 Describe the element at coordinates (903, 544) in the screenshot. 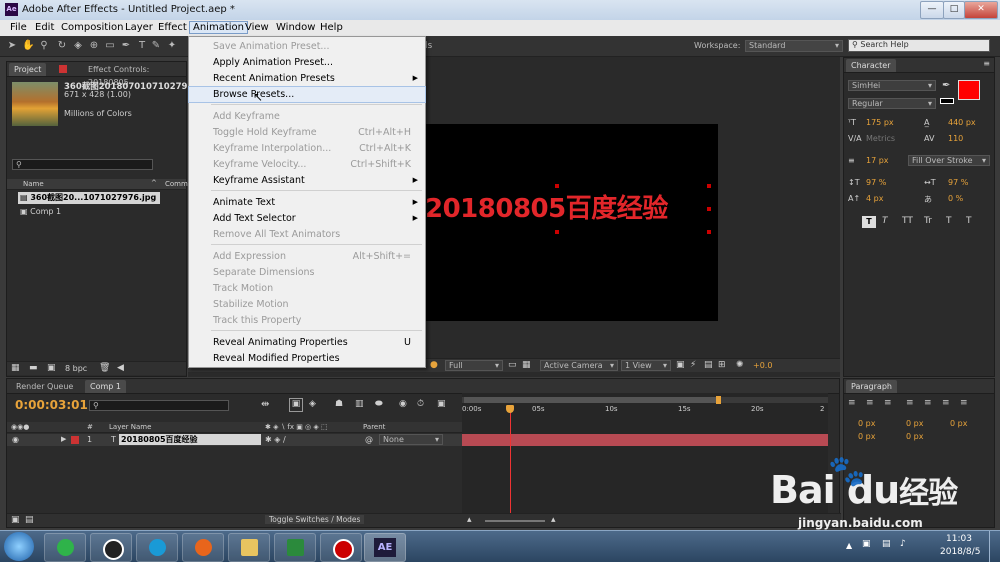

I see `volume-icon: ♪` at that location.